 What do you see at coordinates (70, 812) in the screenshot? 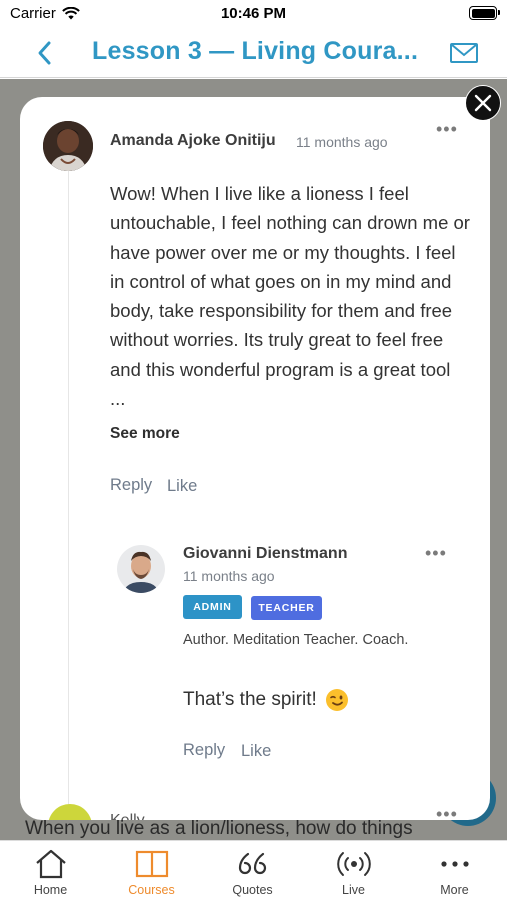
I see `next-comment-avatar` at bounding box center [70, 812].